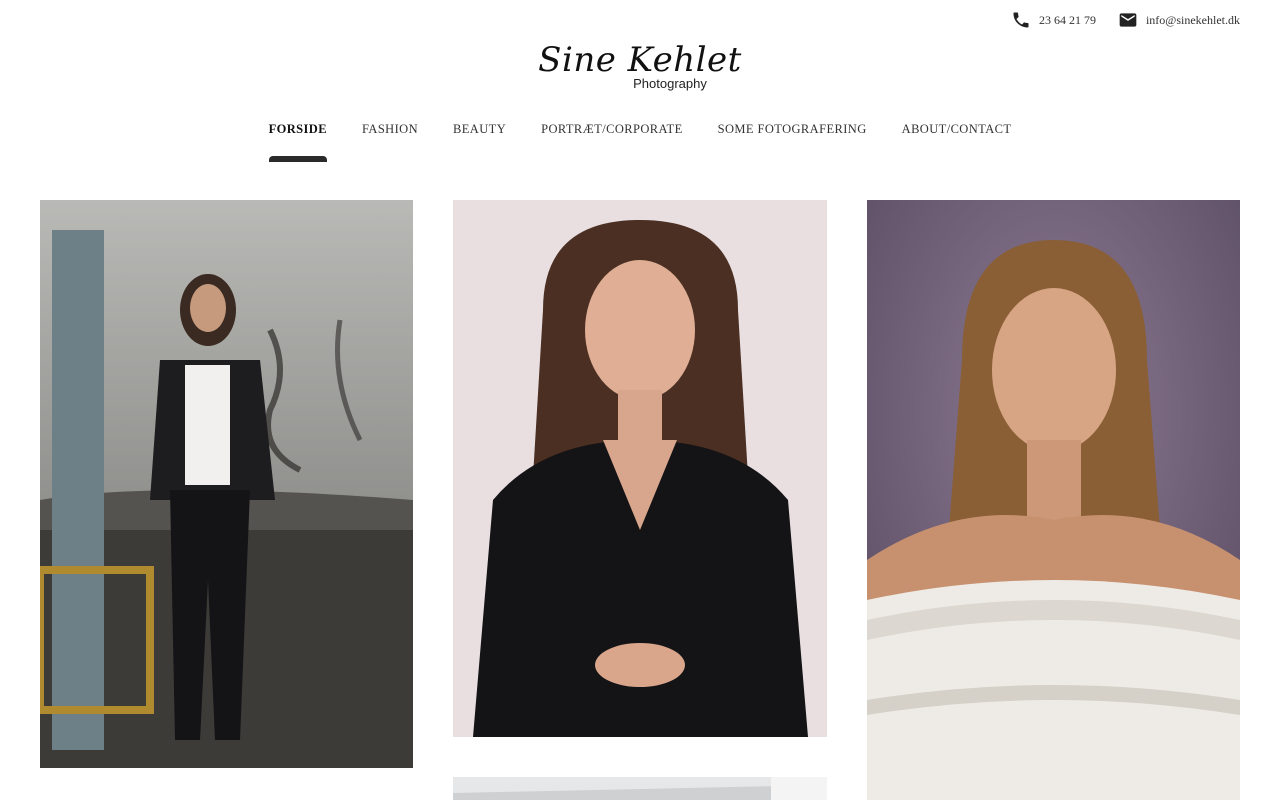 Image resolution: width=1280 pixels, height=800 pixels. I want to click on phone-icon, so click(1021, 20).